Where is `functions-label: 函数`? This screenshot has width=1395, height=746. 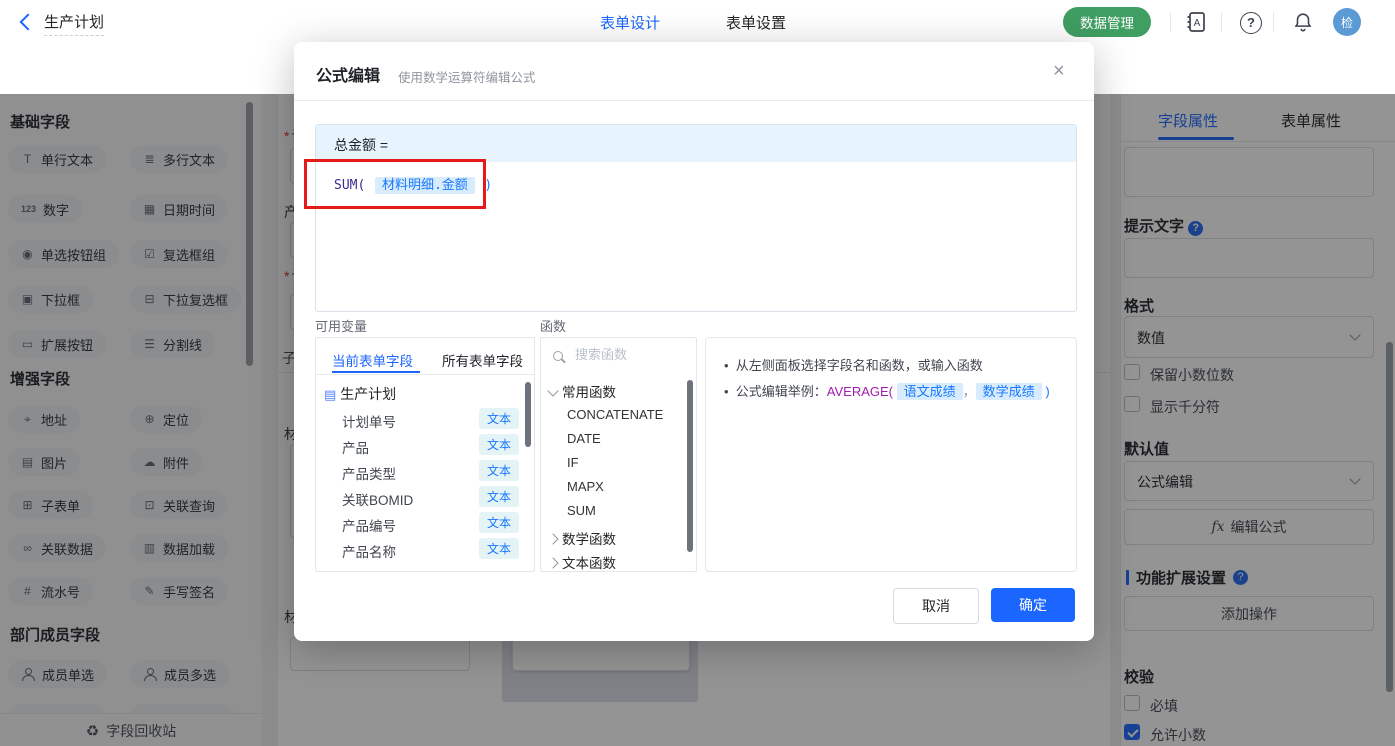 functions-label: 函数 is located at coordinates (553, 326).